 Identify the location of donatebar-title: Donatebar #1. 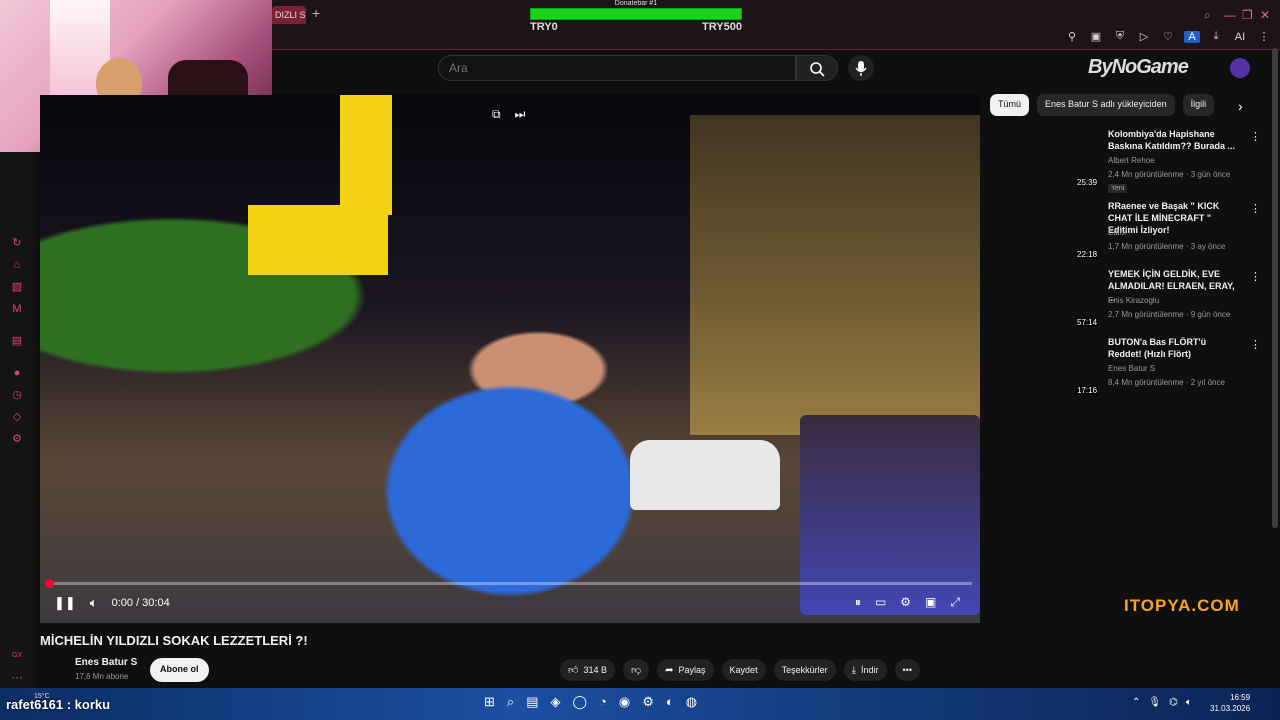
(636, 3).